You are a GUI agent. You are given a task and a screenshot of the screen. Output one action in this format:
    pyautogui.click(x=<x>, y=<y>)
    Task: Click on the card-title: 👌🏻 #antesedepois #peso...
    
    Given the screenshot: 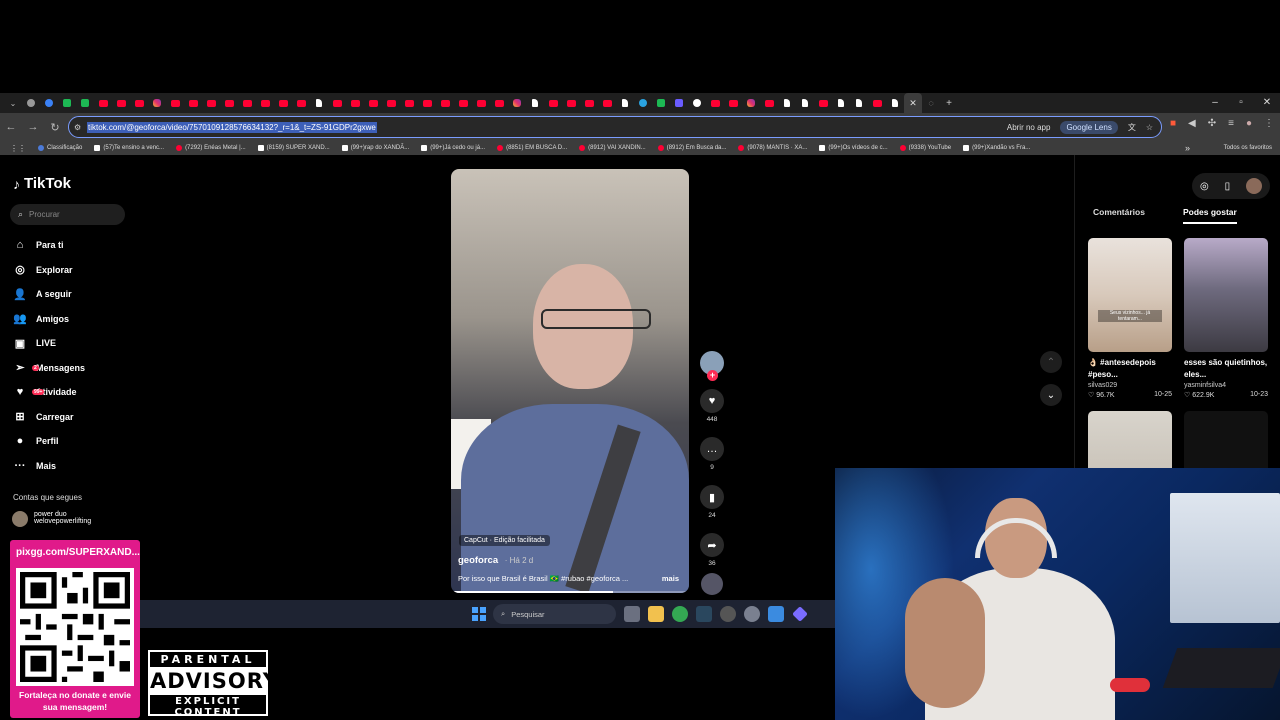 What is the action you would take?
    pyautogui.click(x=1130, y=369)
    